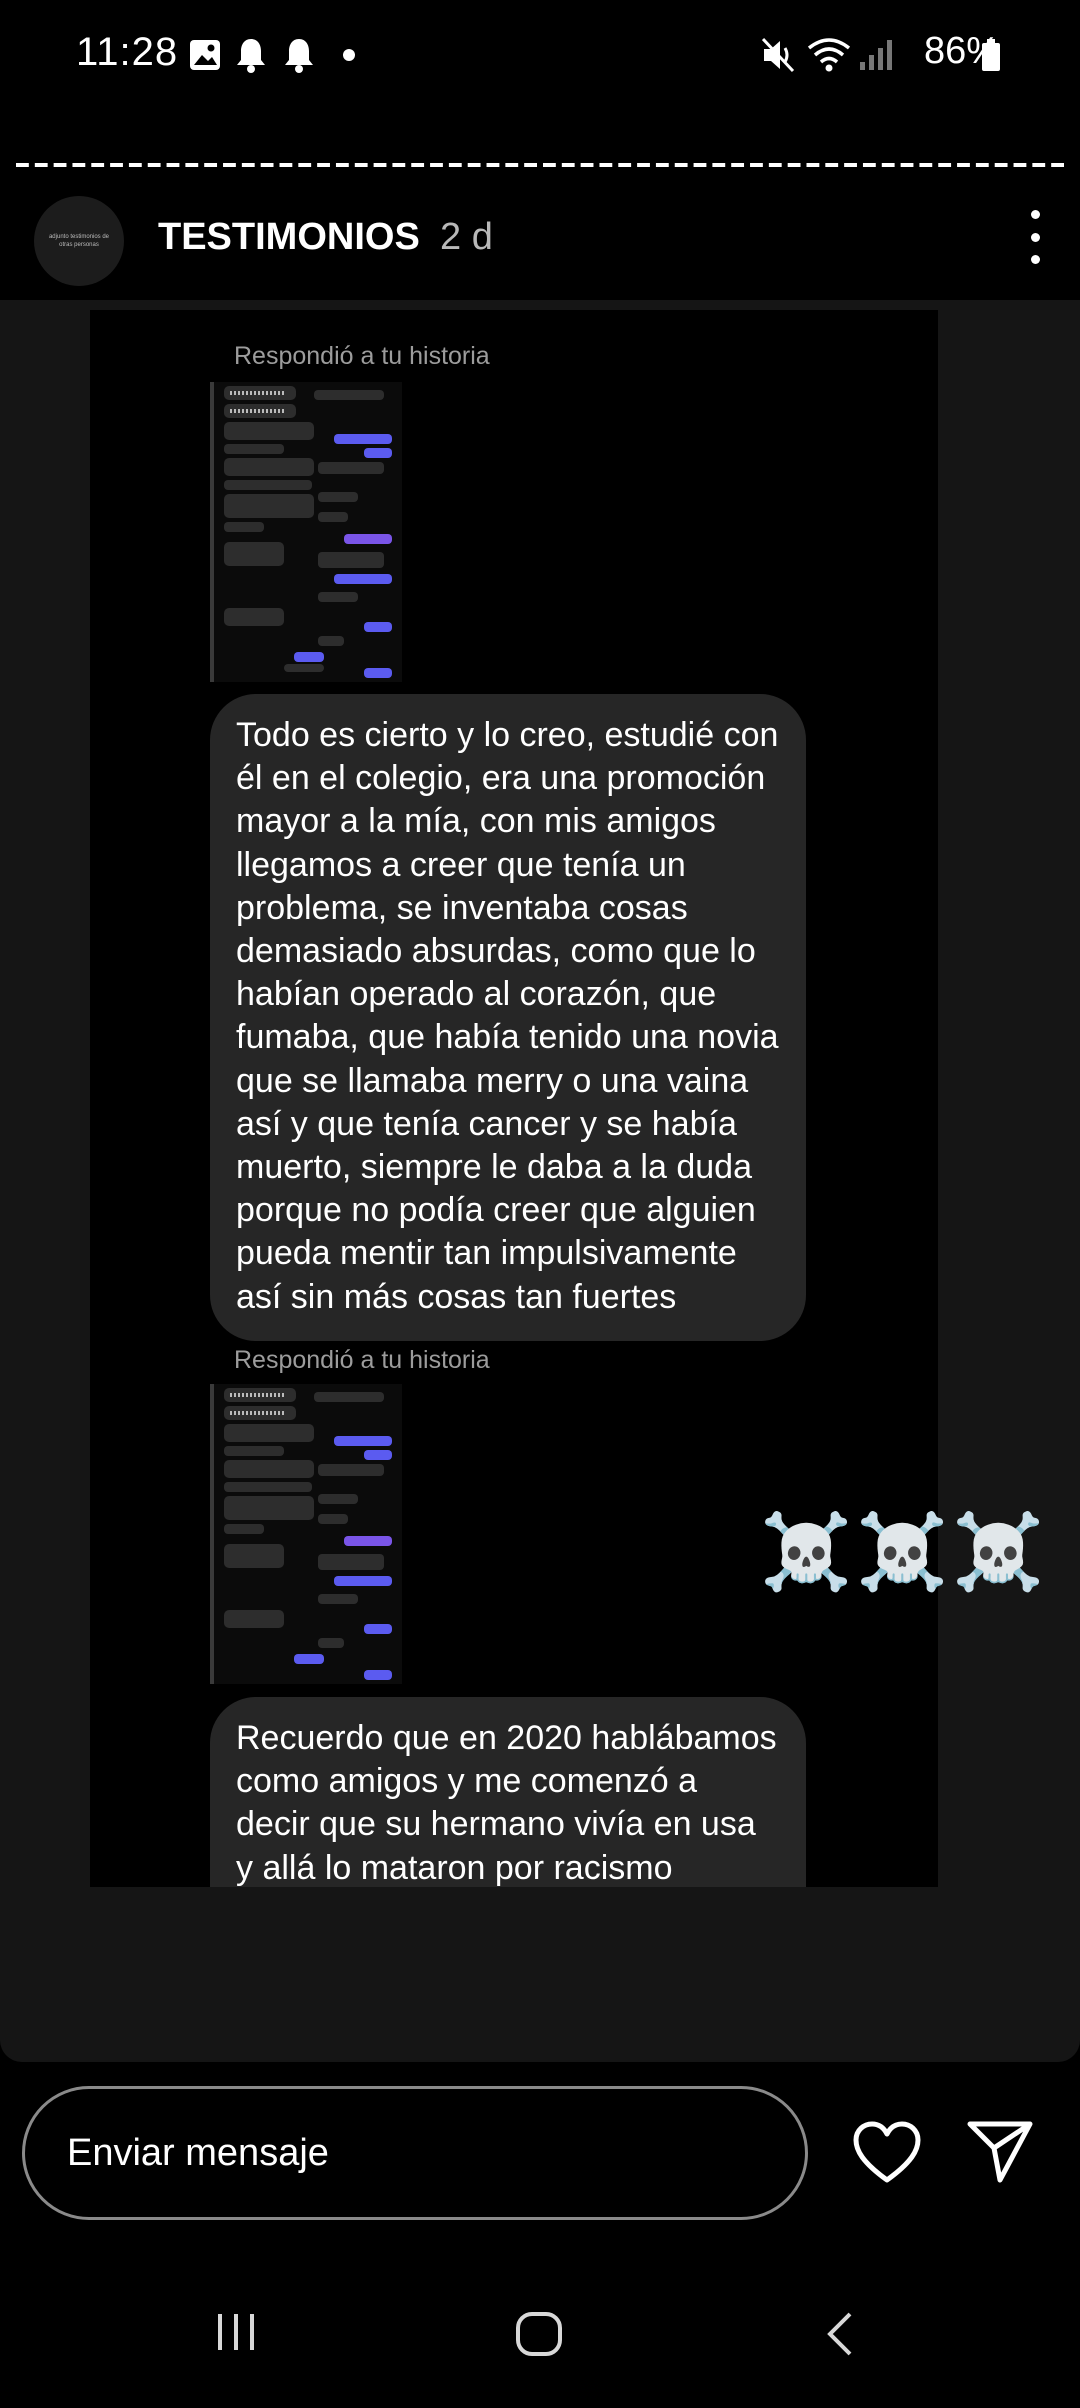  What do you see at coordinates (1000, 2151) in the screenshot?
I see `send-icon` at bounding box center [1000, 2151].